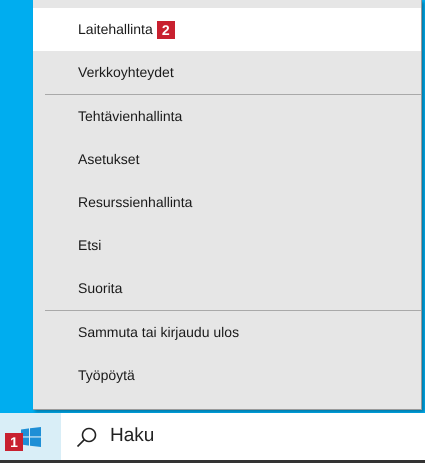  What do you see at coordinates (227, 159) in the screenshot?
I see `menu-item: Asetukset` at bounding box center [227, 159].